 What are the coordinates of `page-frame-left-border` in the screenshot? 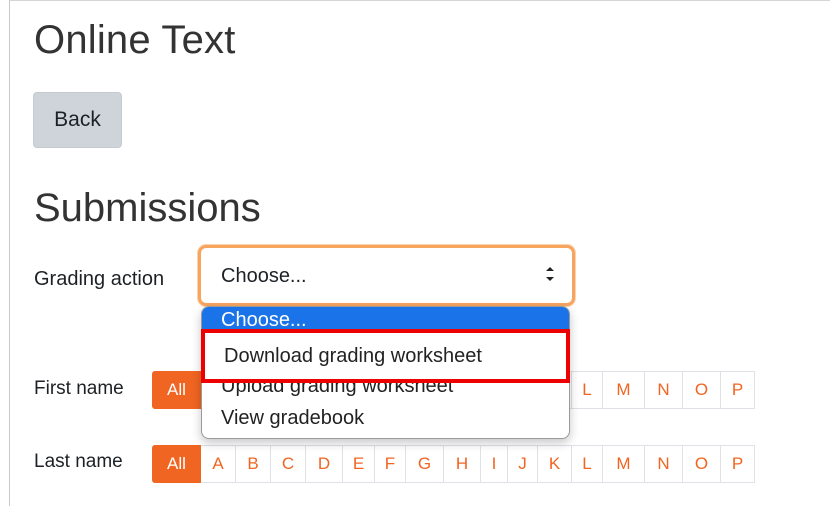 It's located at (9, 253).